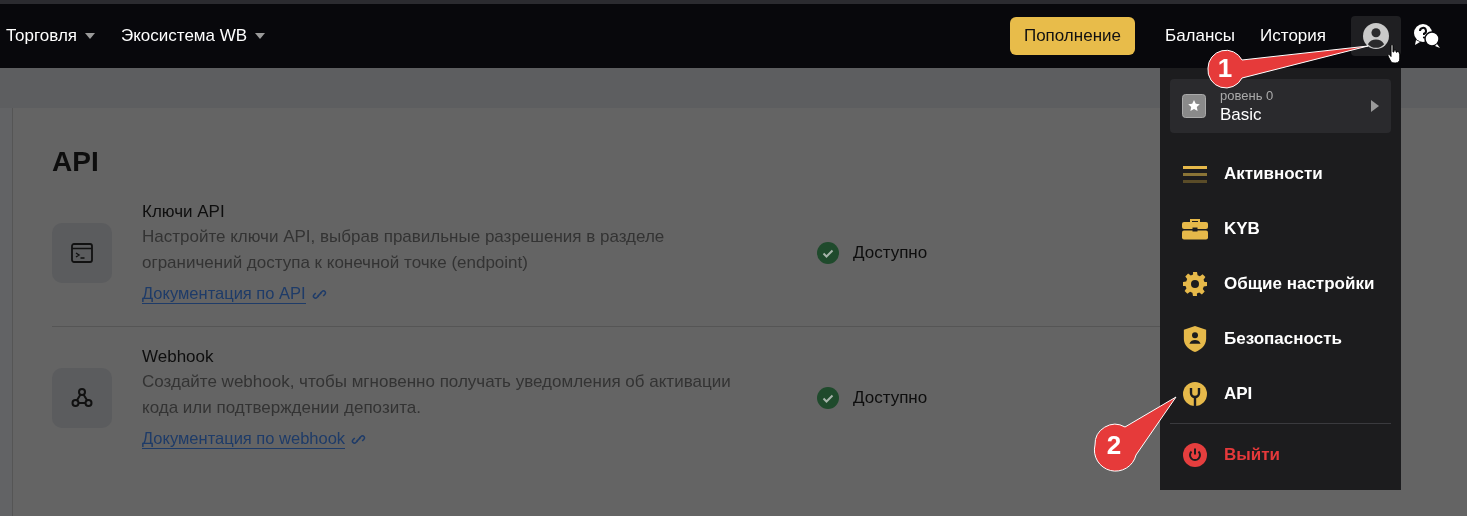 This screenshot has width=1467, height=516. I want to click on menu-item: Безопасность, so click(1280, 338).